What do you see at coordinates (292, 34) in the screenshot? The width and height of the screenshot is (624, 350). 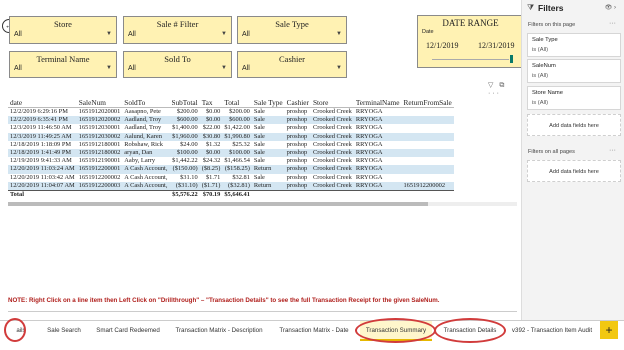 I see `sale-type-dropdown: All ▼` at bounding box center [292, 34].